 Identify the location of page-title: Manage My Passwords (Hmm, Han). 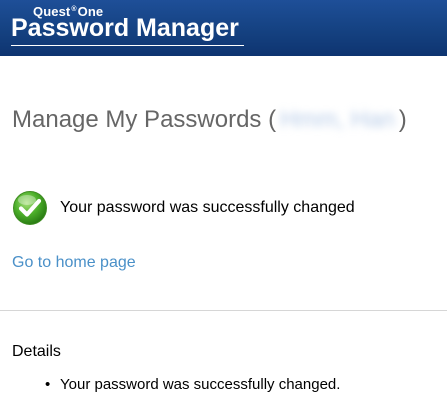
(209, 119).